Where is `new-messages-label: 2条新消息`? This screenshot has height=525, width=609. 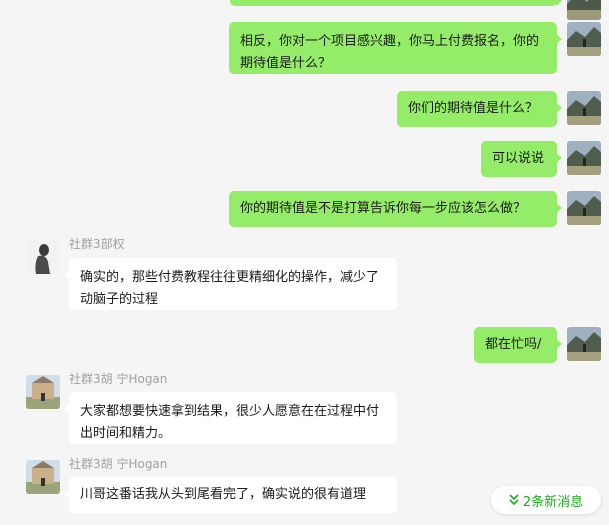 new-messages-label: 2条新消息 is located at coordinates (553, 502).